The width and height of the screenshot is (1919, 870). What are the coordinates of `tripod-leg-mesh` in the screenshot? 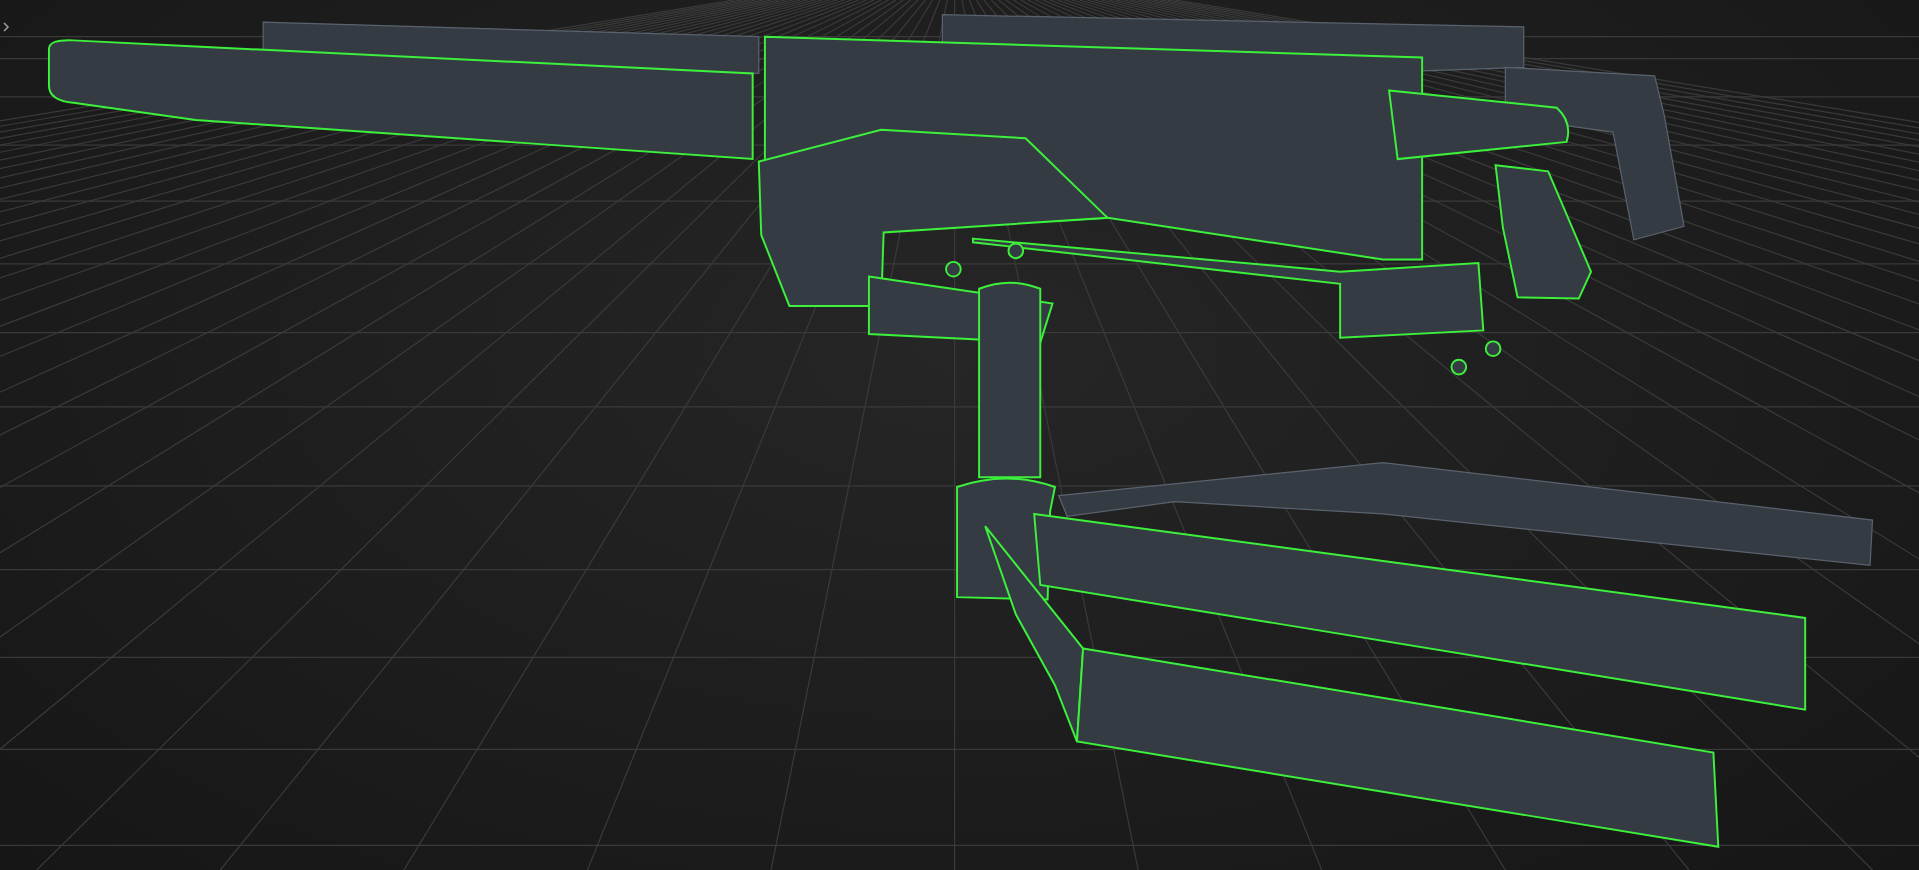 It's located at (1397, 747).